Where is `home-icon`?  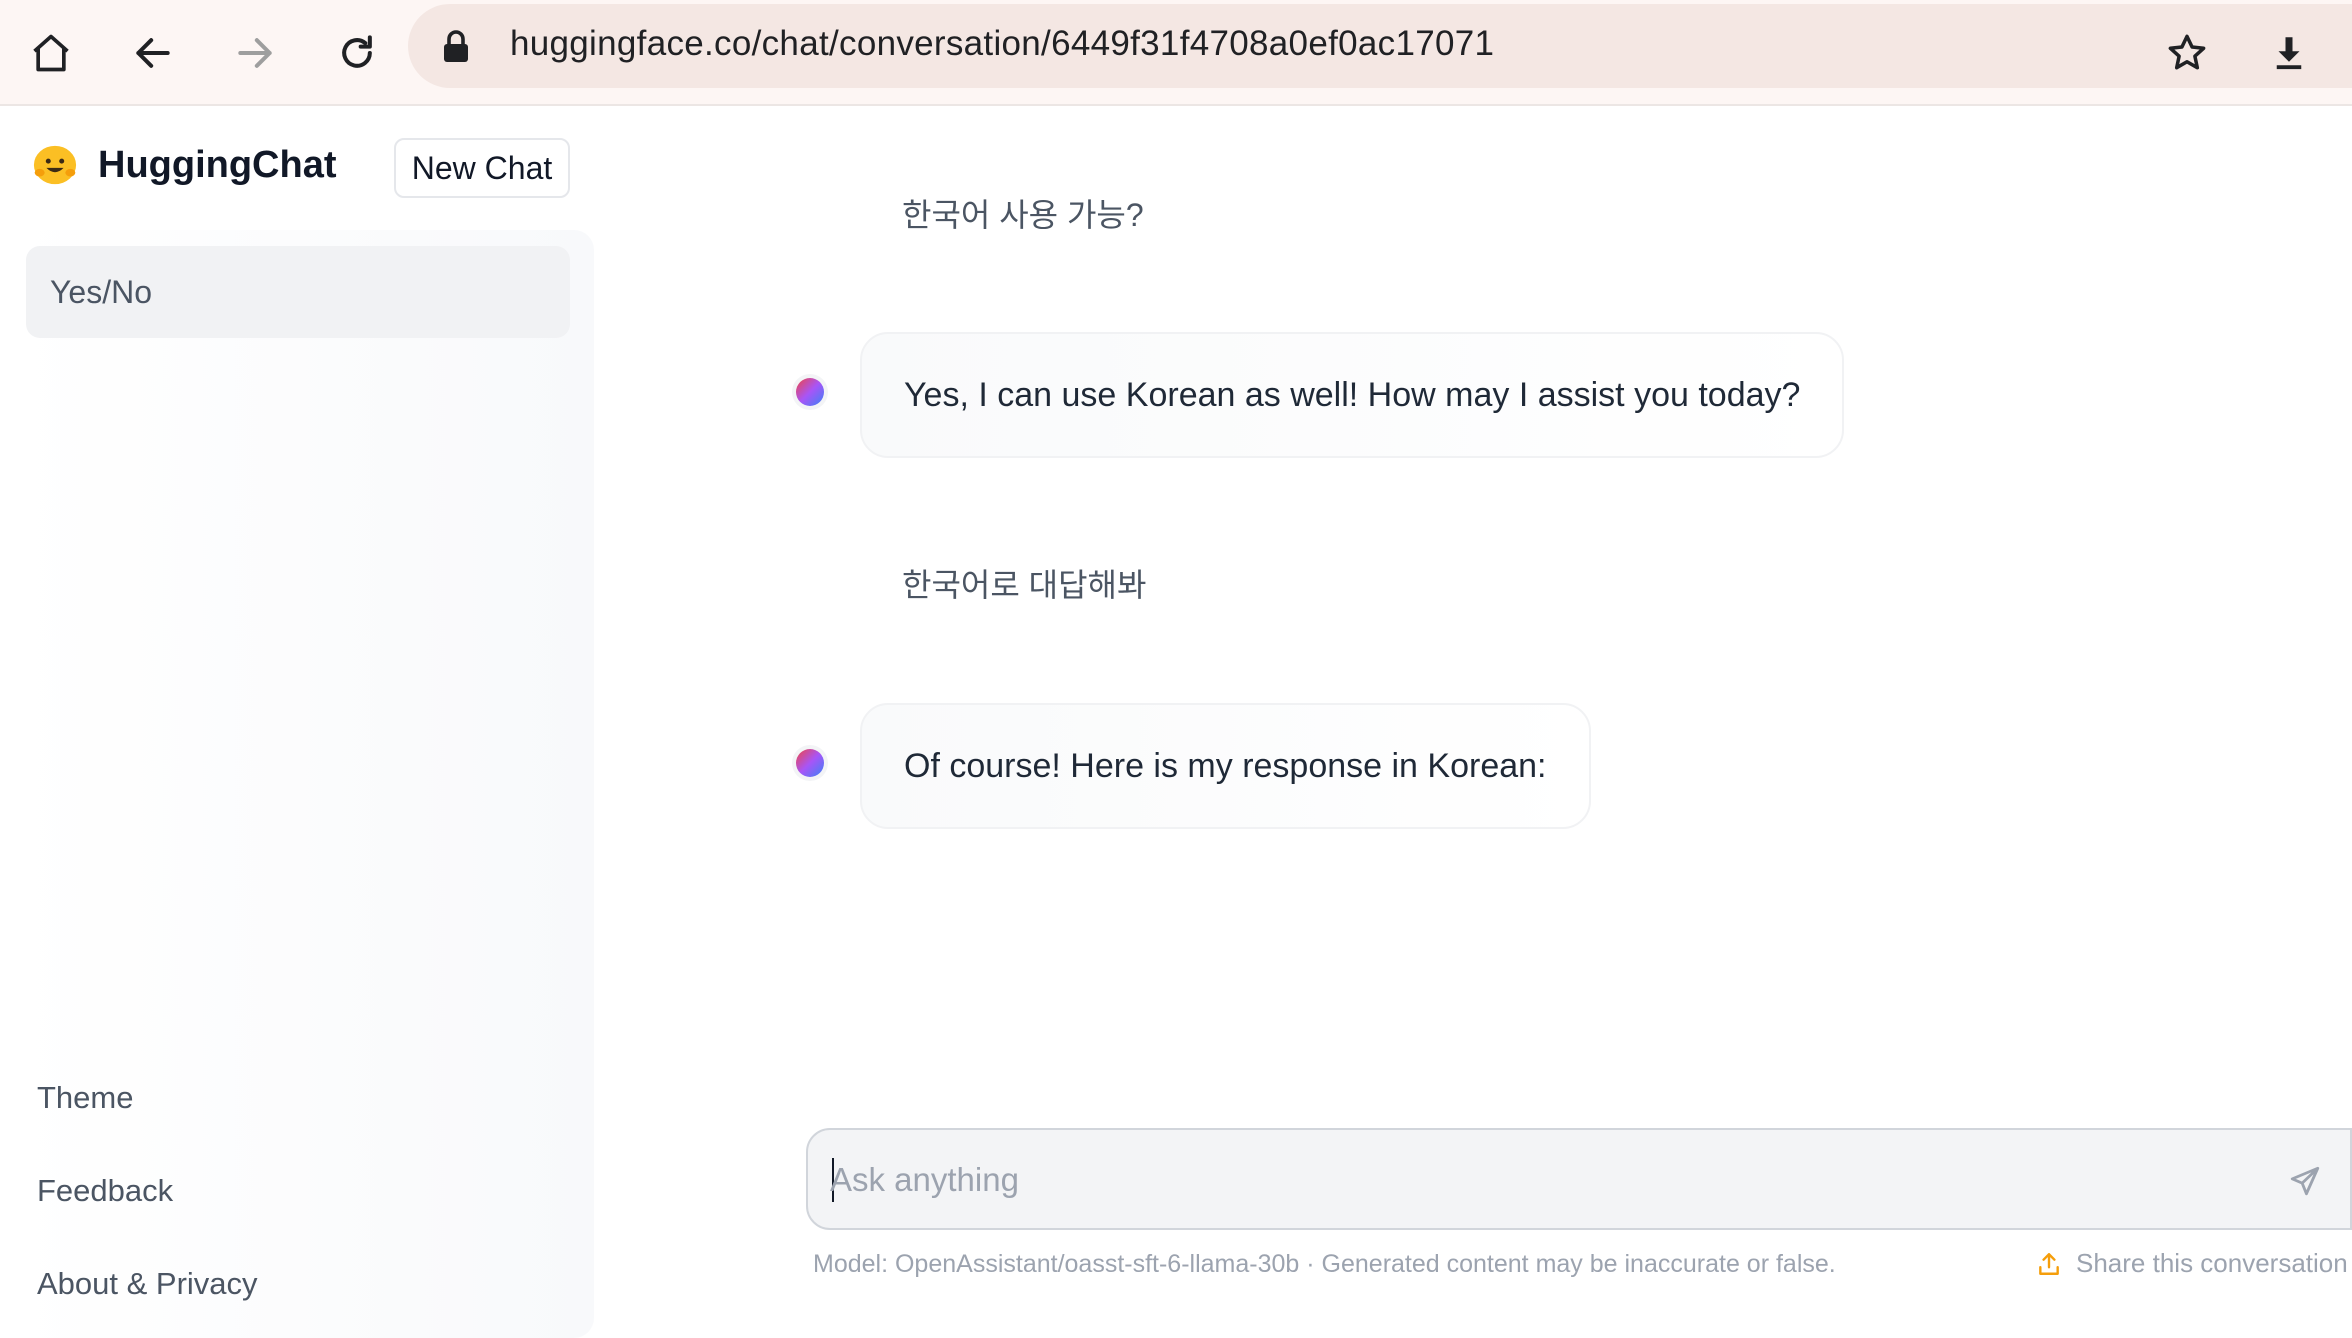
home-icon is located at coordinates (51, 53).